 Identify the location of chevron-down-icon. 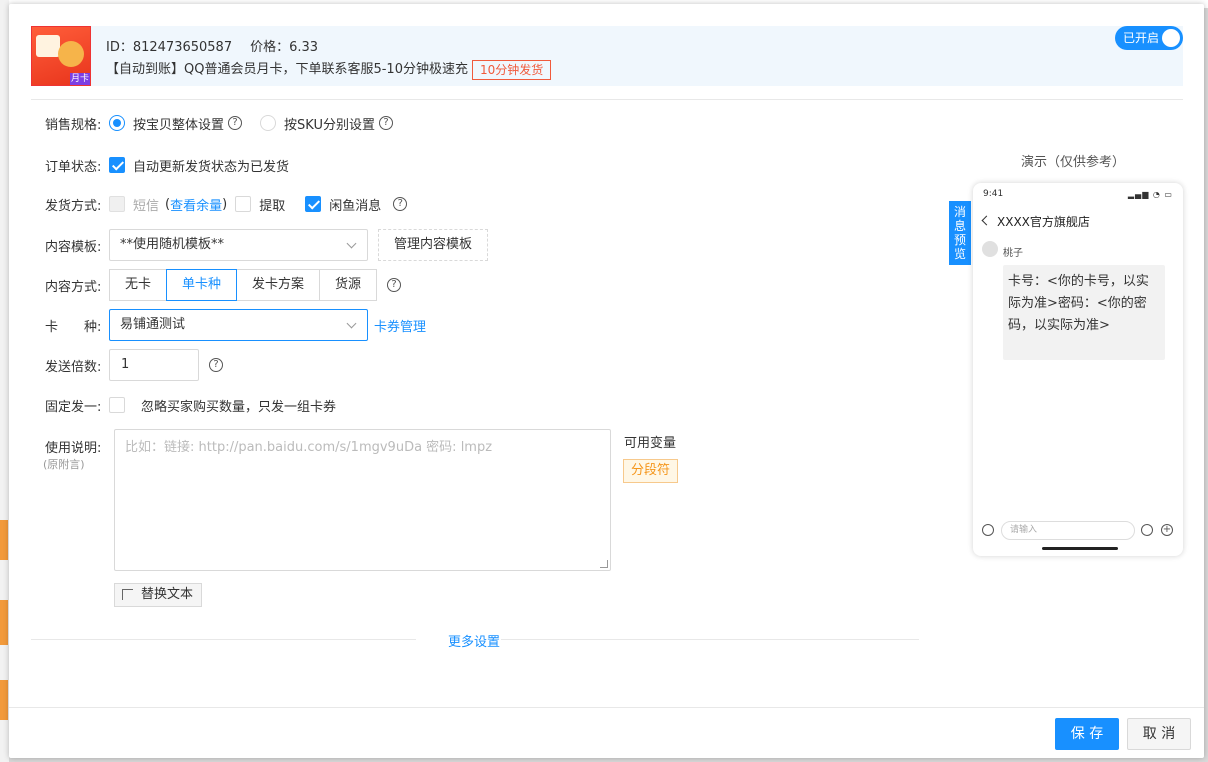
(351, 243).